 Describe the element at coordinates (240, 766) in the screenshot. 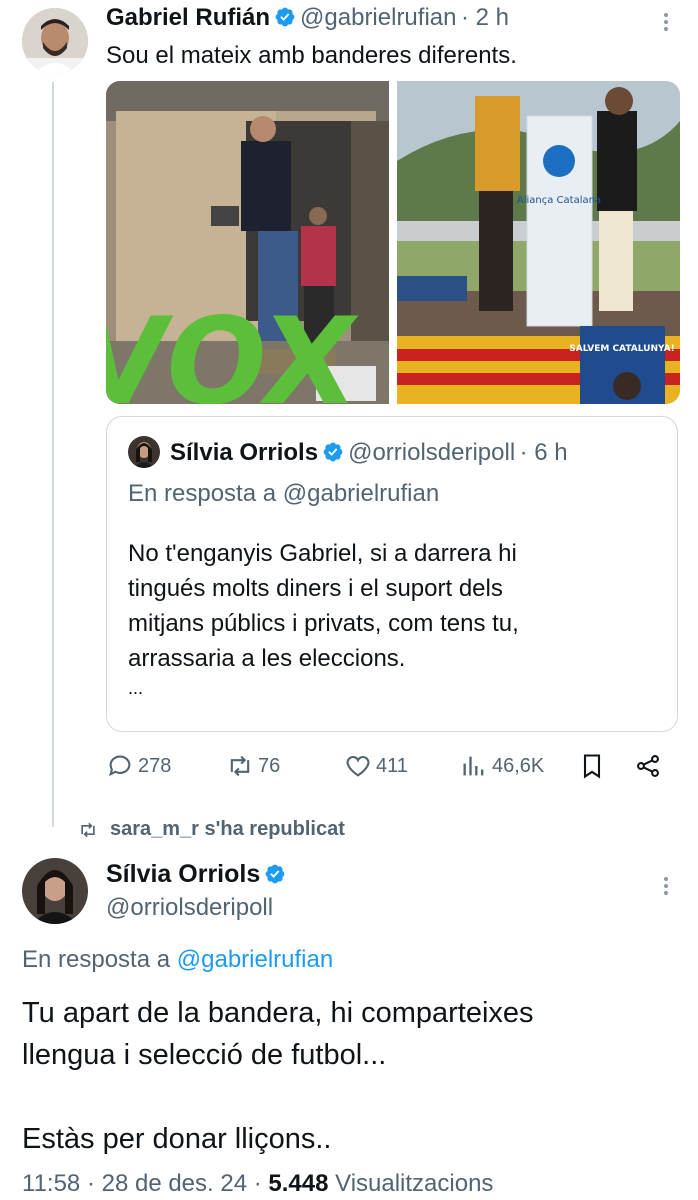

I see `retweet-icon` at that location.